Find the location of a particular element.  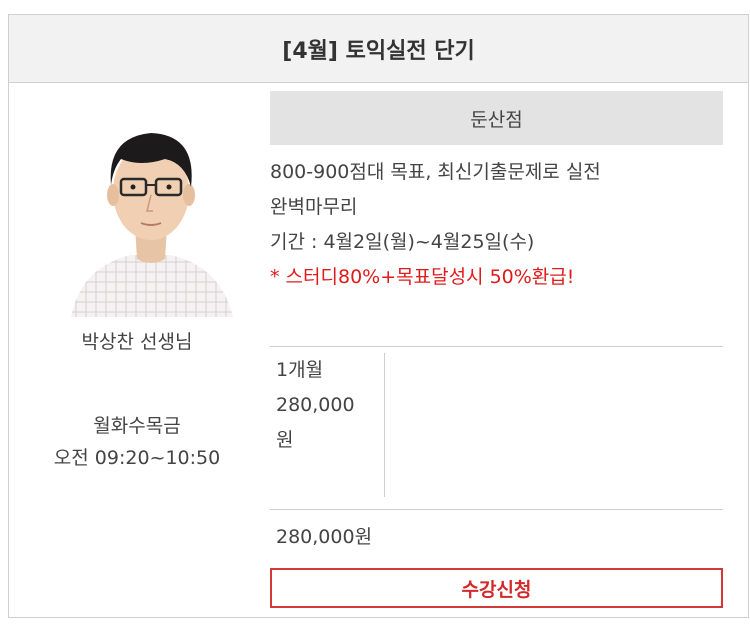

price-option: 1개월 280,000 원 is located at coordinates (326, 405).